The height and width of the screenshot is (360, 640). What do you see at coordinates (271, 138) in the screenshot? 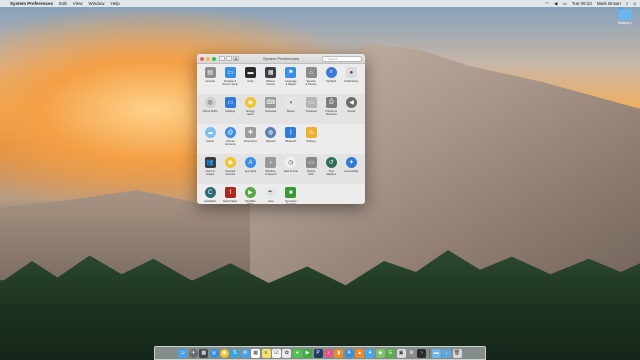
I see `pane-network: ◍ Network` at bounding box center [271, 138].